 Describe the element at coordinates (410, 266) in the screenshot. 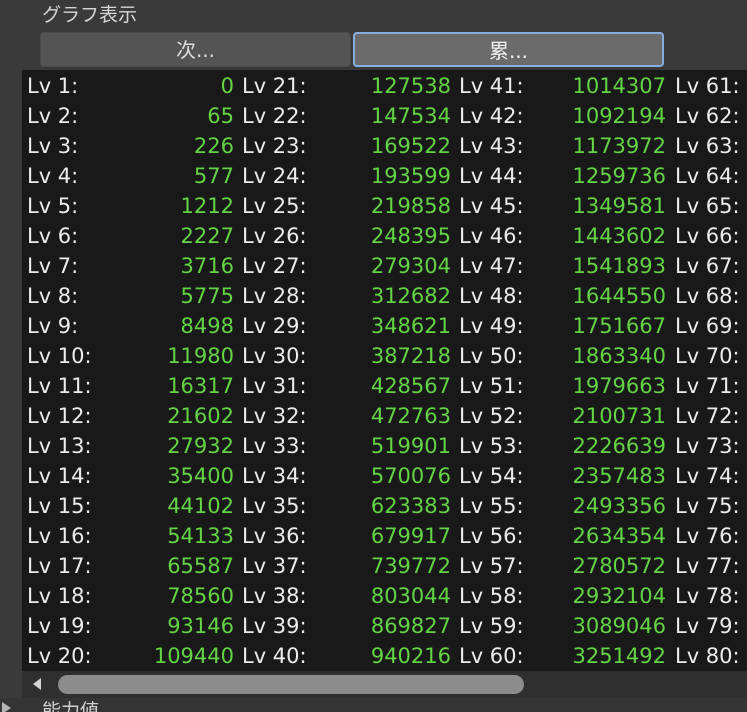

I see `cumulative-exp-value: 279304` at that location.